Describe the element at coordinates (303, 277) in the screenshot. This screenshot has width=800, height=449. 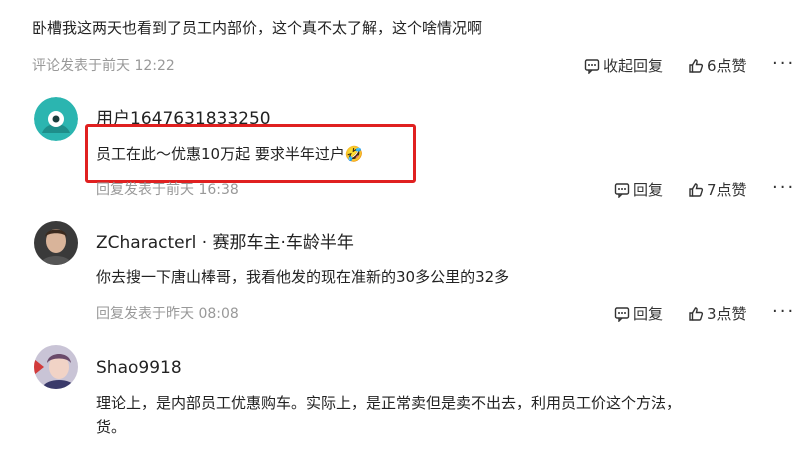
I see `reply-text: 你去搜一下唐山棒哥，我看他发的现在准新的30多公里的32多` at that location.